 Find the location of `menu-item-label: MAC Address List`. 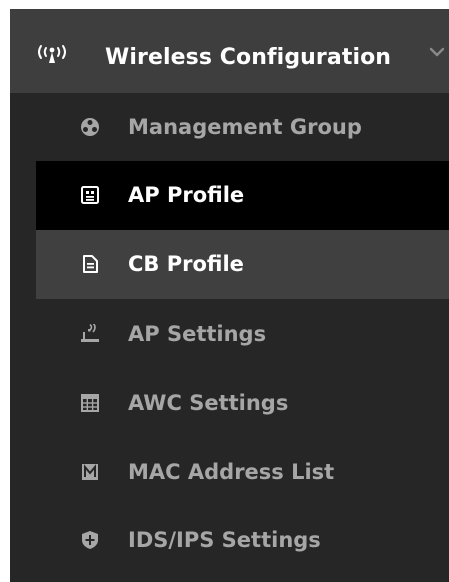

menu-item-label: MAC Address List is located at coordinates (231, 472).